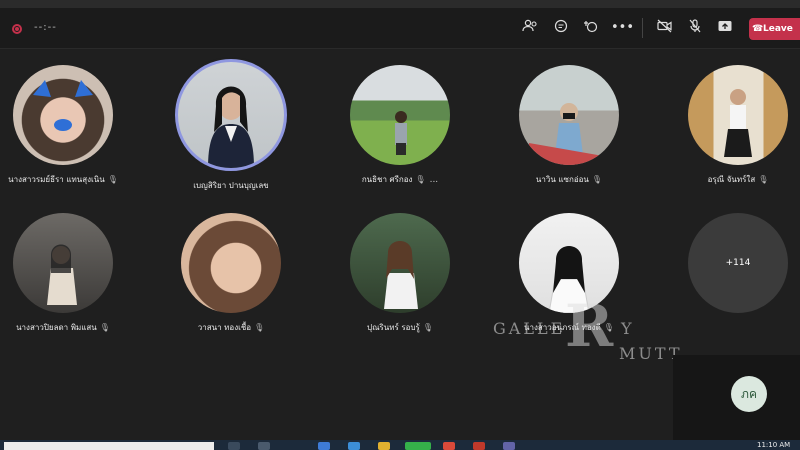 This screenshot has width=800, height=450. What do you see at coordinates (529, 328) in the screenshot?
I see `watermark-text-left: GALLE` at bounding box center [529, 328].